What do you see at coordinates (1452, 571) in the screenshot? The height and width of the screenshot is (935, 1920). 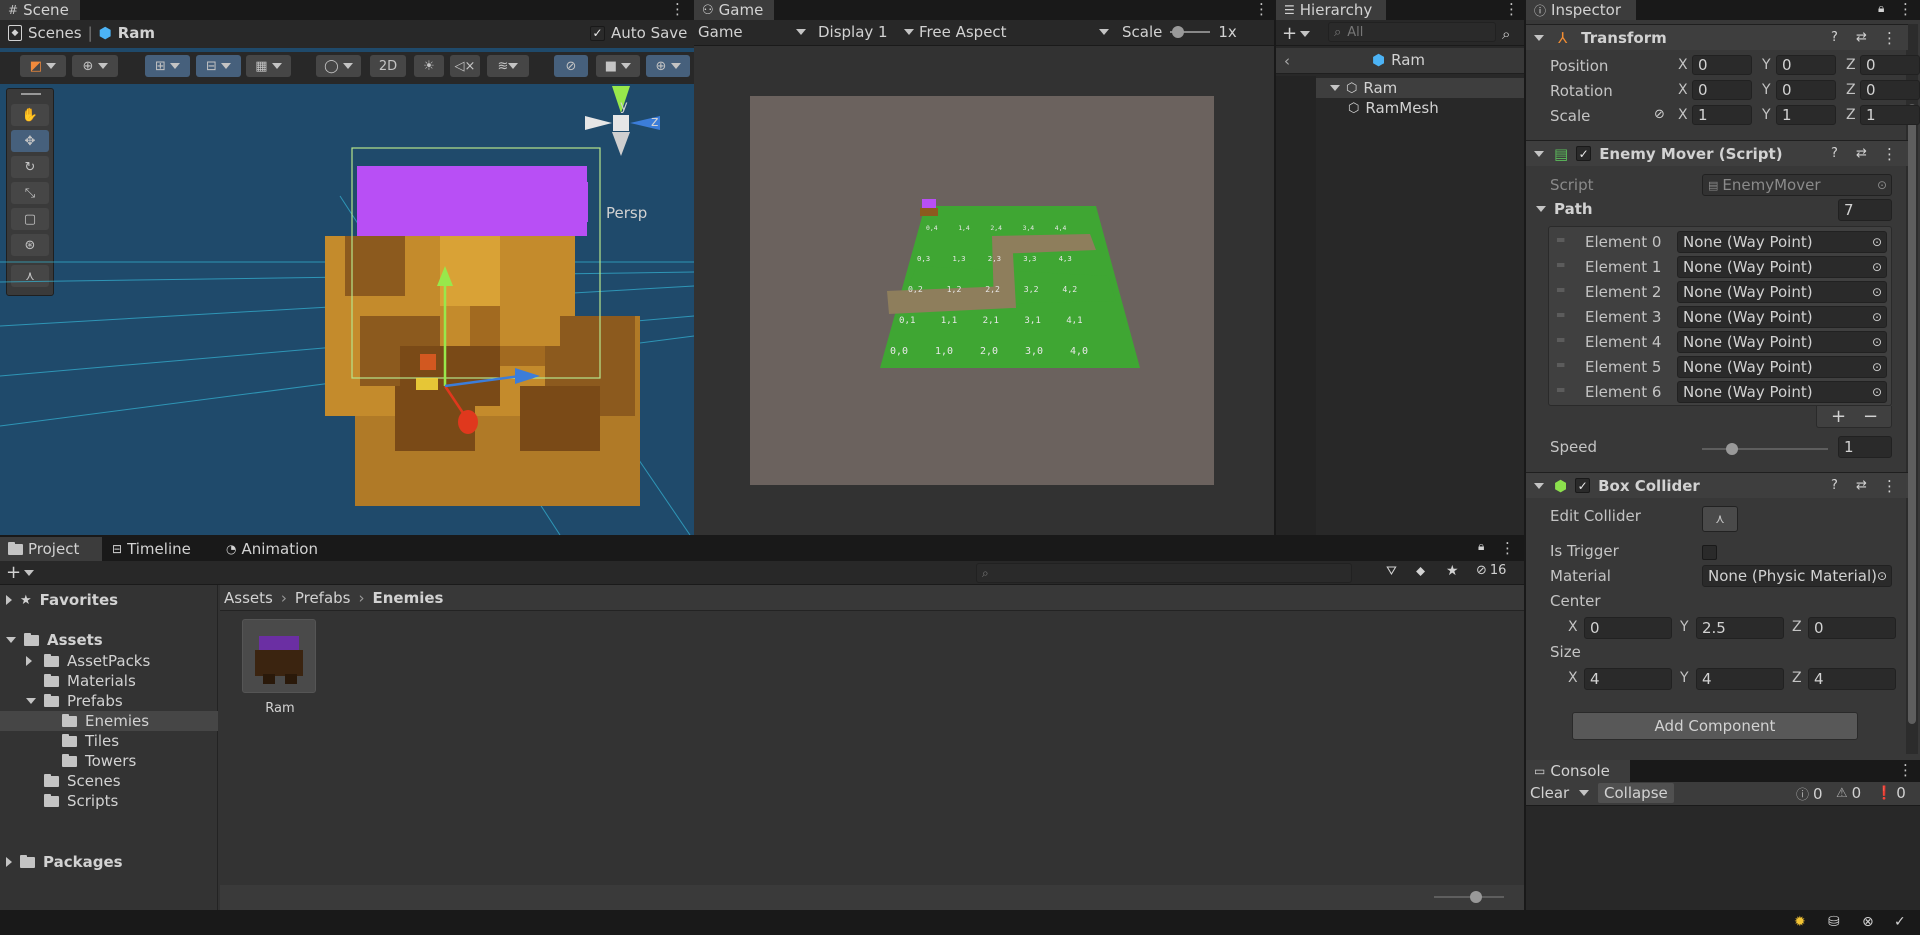 I see `favorite-star-icon: ★` at bounding box center [1452, 571].